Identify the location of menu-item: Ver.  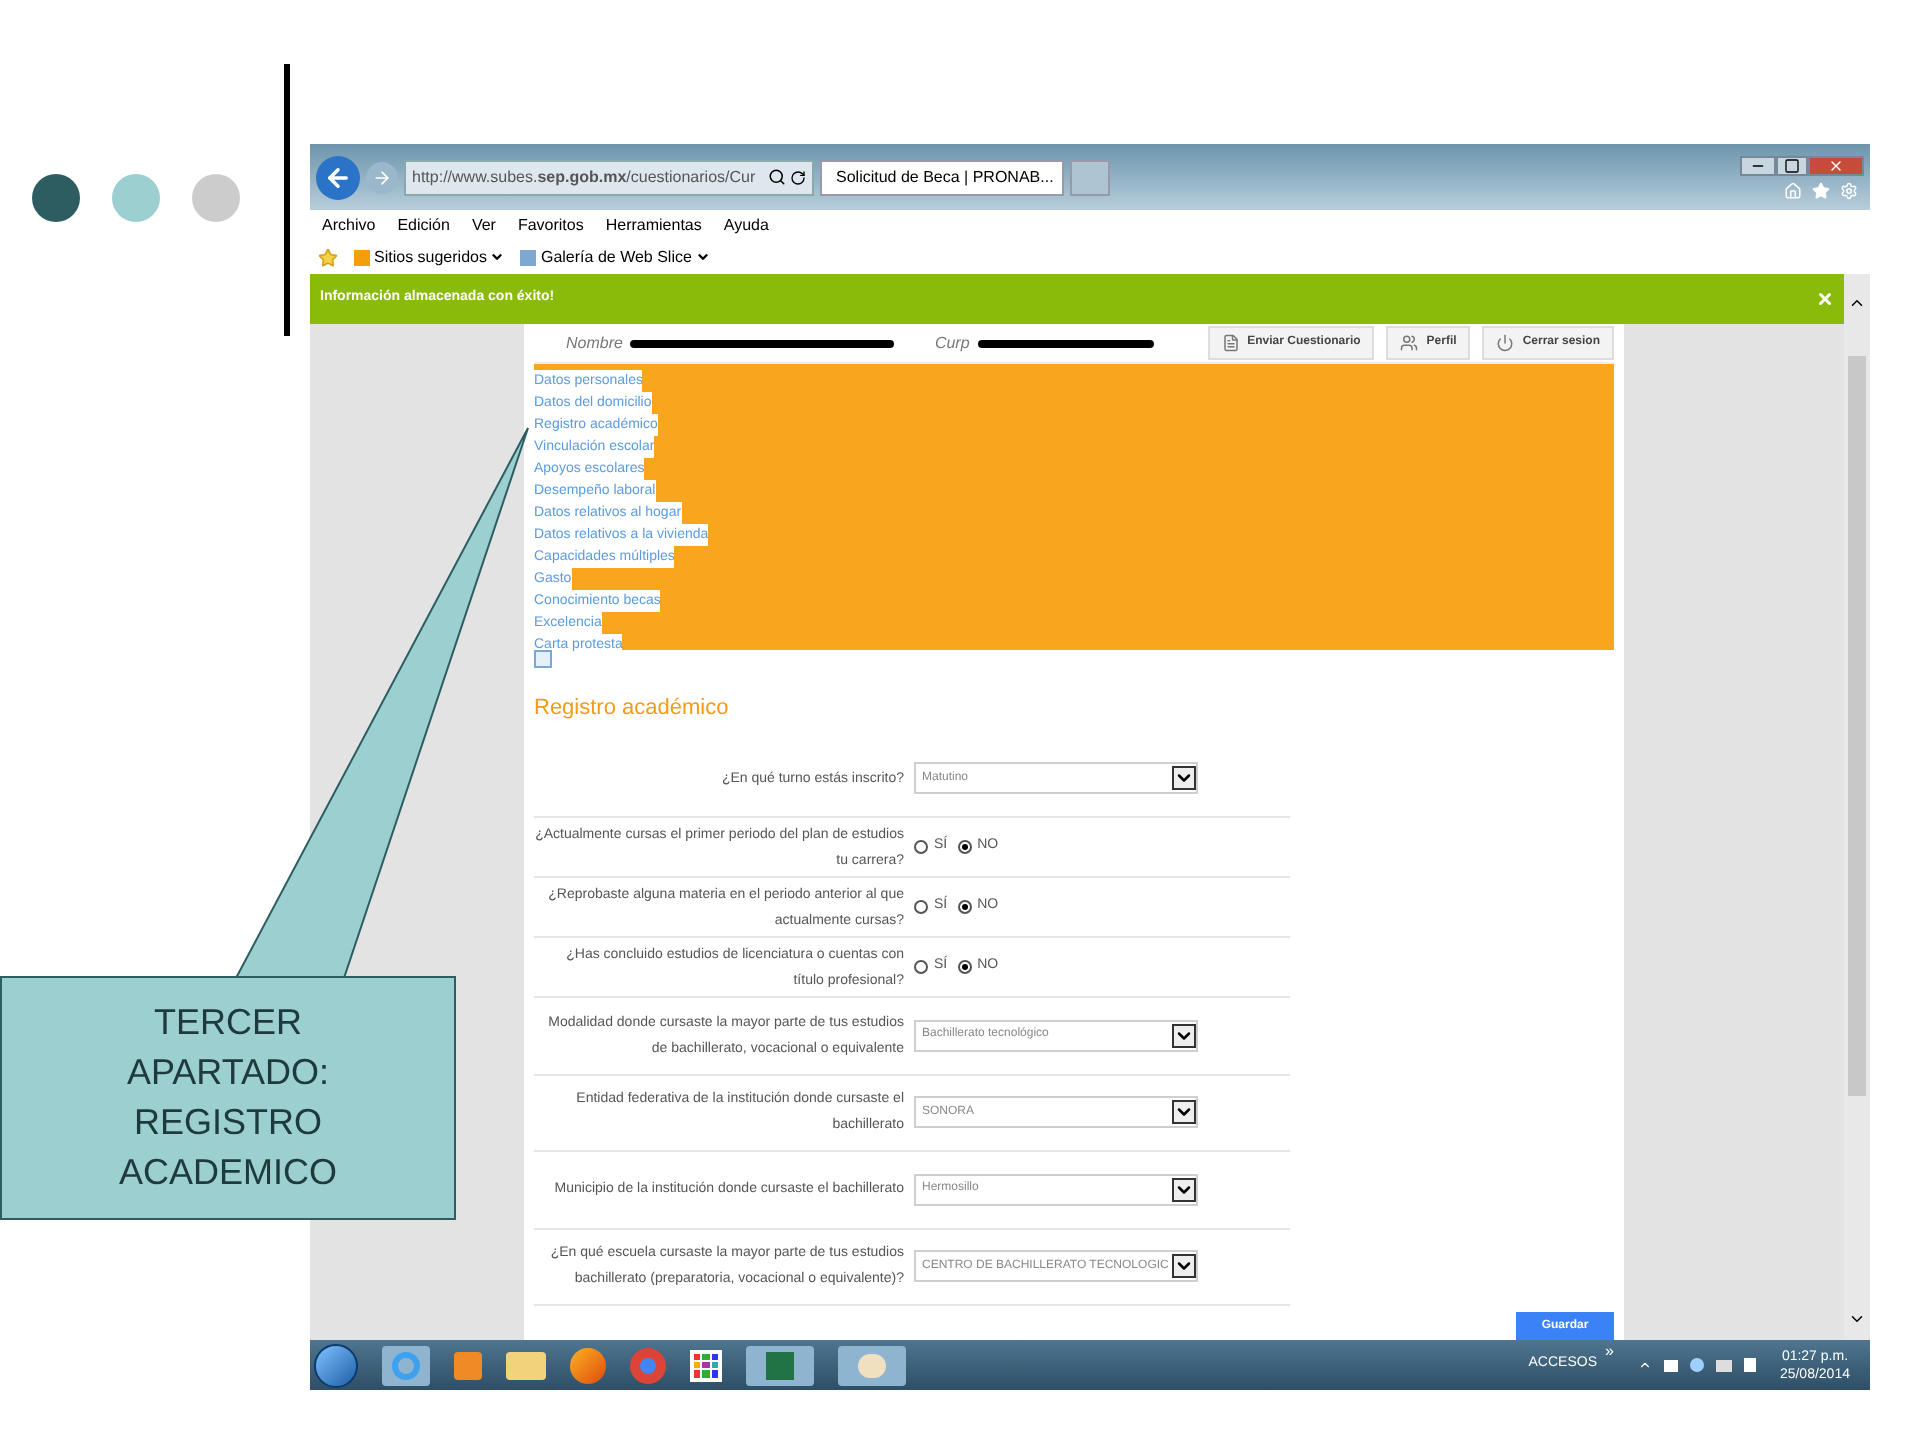
(483, 225).